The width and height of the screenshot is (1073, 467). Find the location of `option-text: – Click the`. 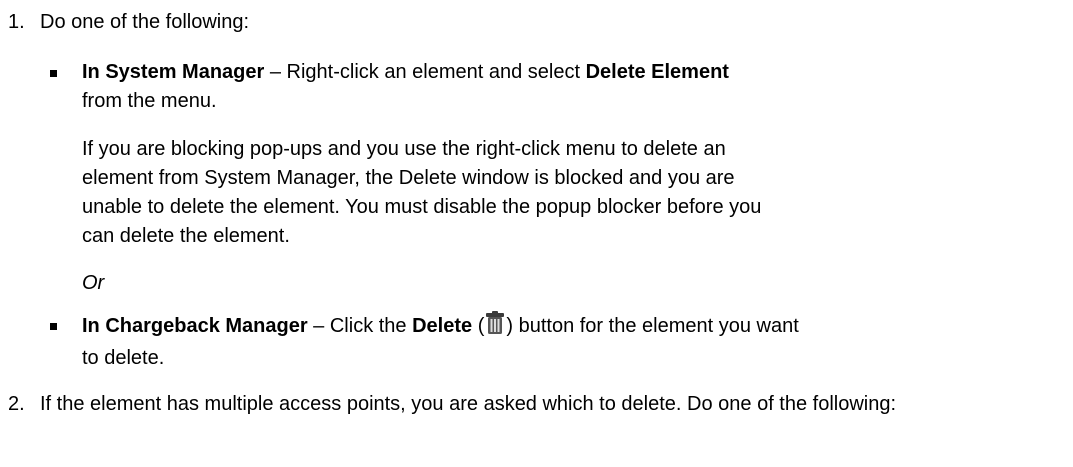

option-text: – Click the is located at coordinates (360, 326).